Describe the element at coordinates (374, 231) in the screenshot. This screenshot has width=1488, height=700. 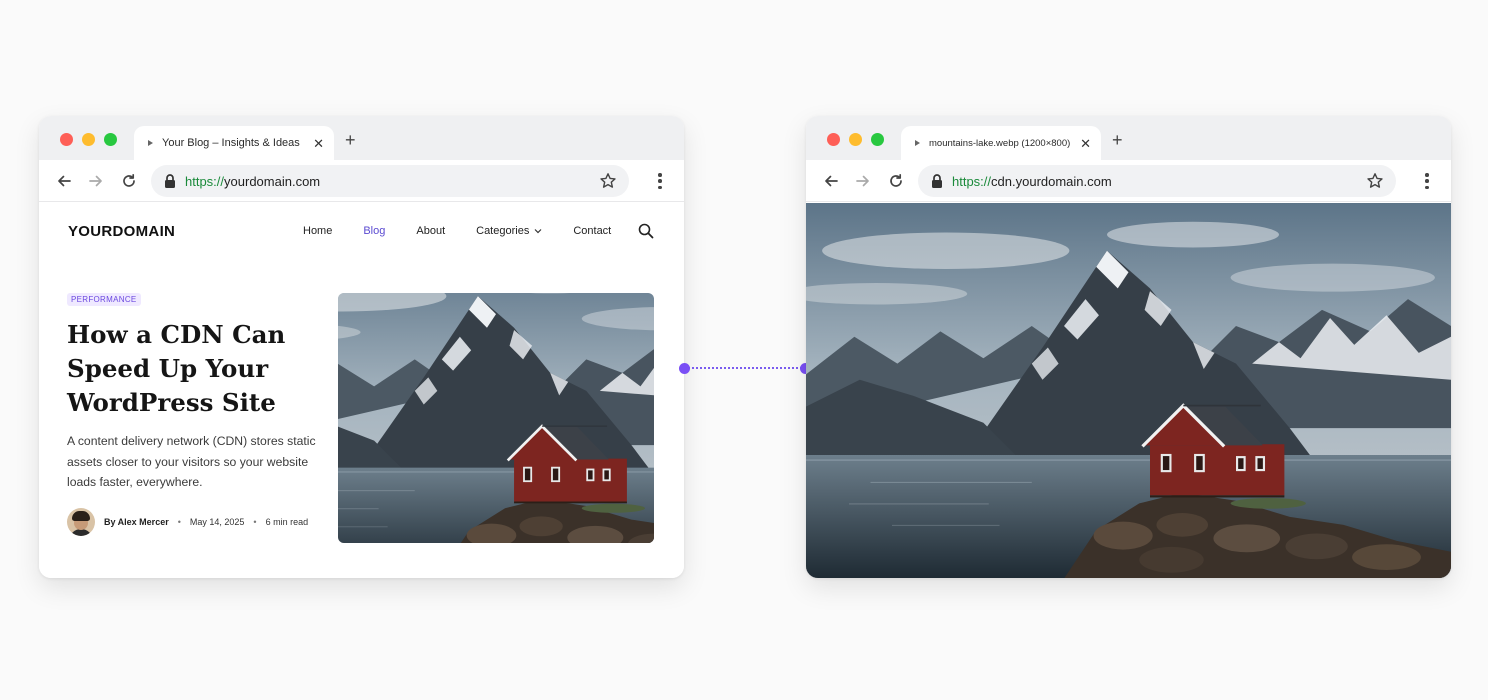
I see `nav-blog: Blog` at that location.